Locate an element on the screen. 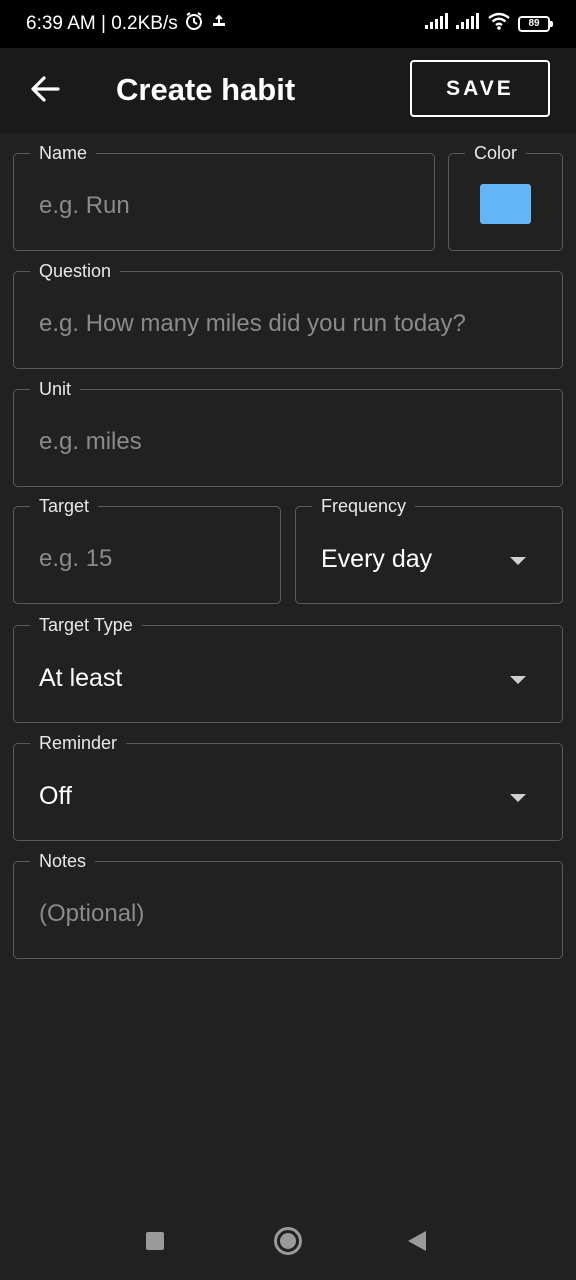 This screenshot has height=1280, width=576. frequency-dropdown: Frequency Every day is located at coordinates (429, 549).